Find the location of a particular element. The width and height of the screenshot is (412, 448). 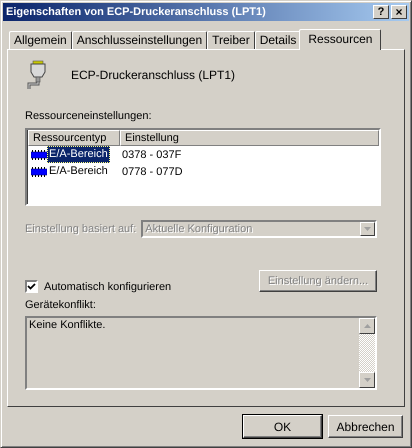

scroll-up-icon is located at coordinates (367, 326).